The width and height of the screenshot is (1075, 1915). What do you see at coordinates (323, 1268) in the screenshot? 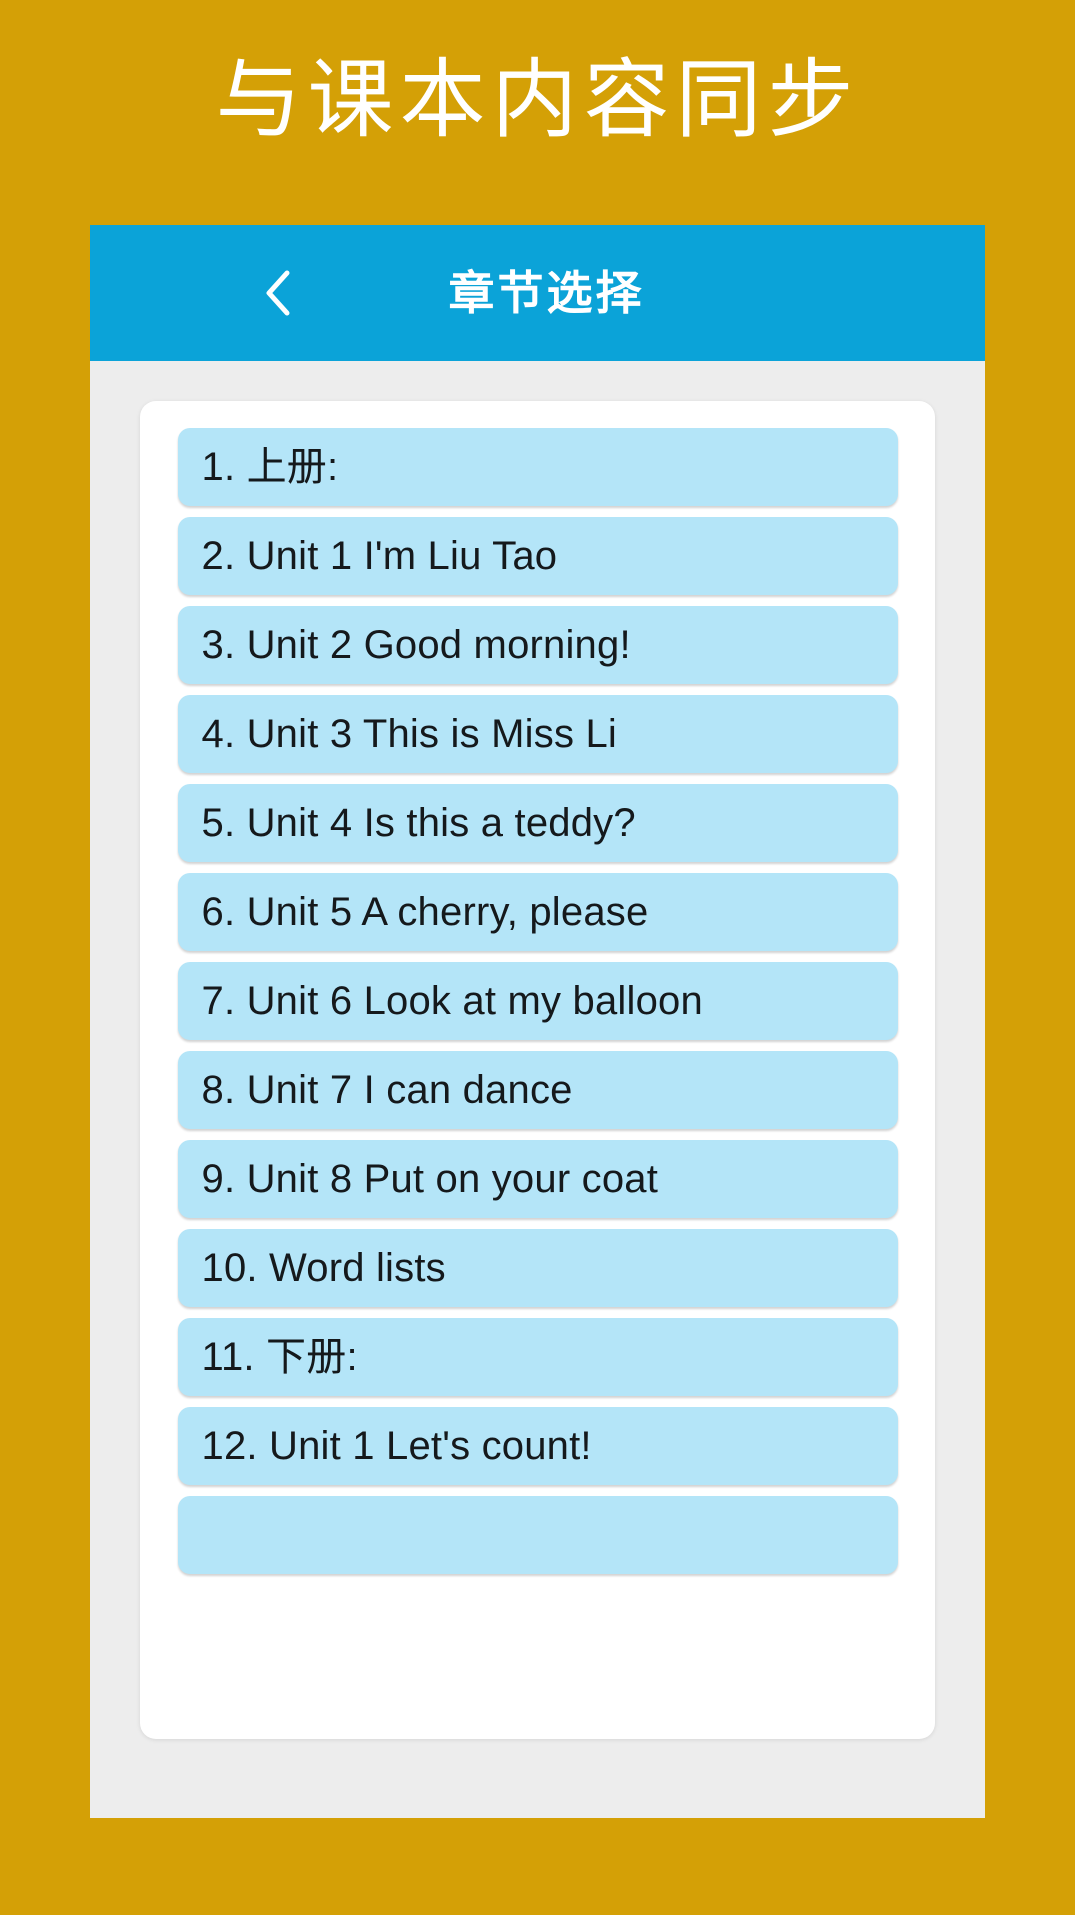
I see `chapter-item-label: 10. Word lists` at bounding box center [323, 1268].